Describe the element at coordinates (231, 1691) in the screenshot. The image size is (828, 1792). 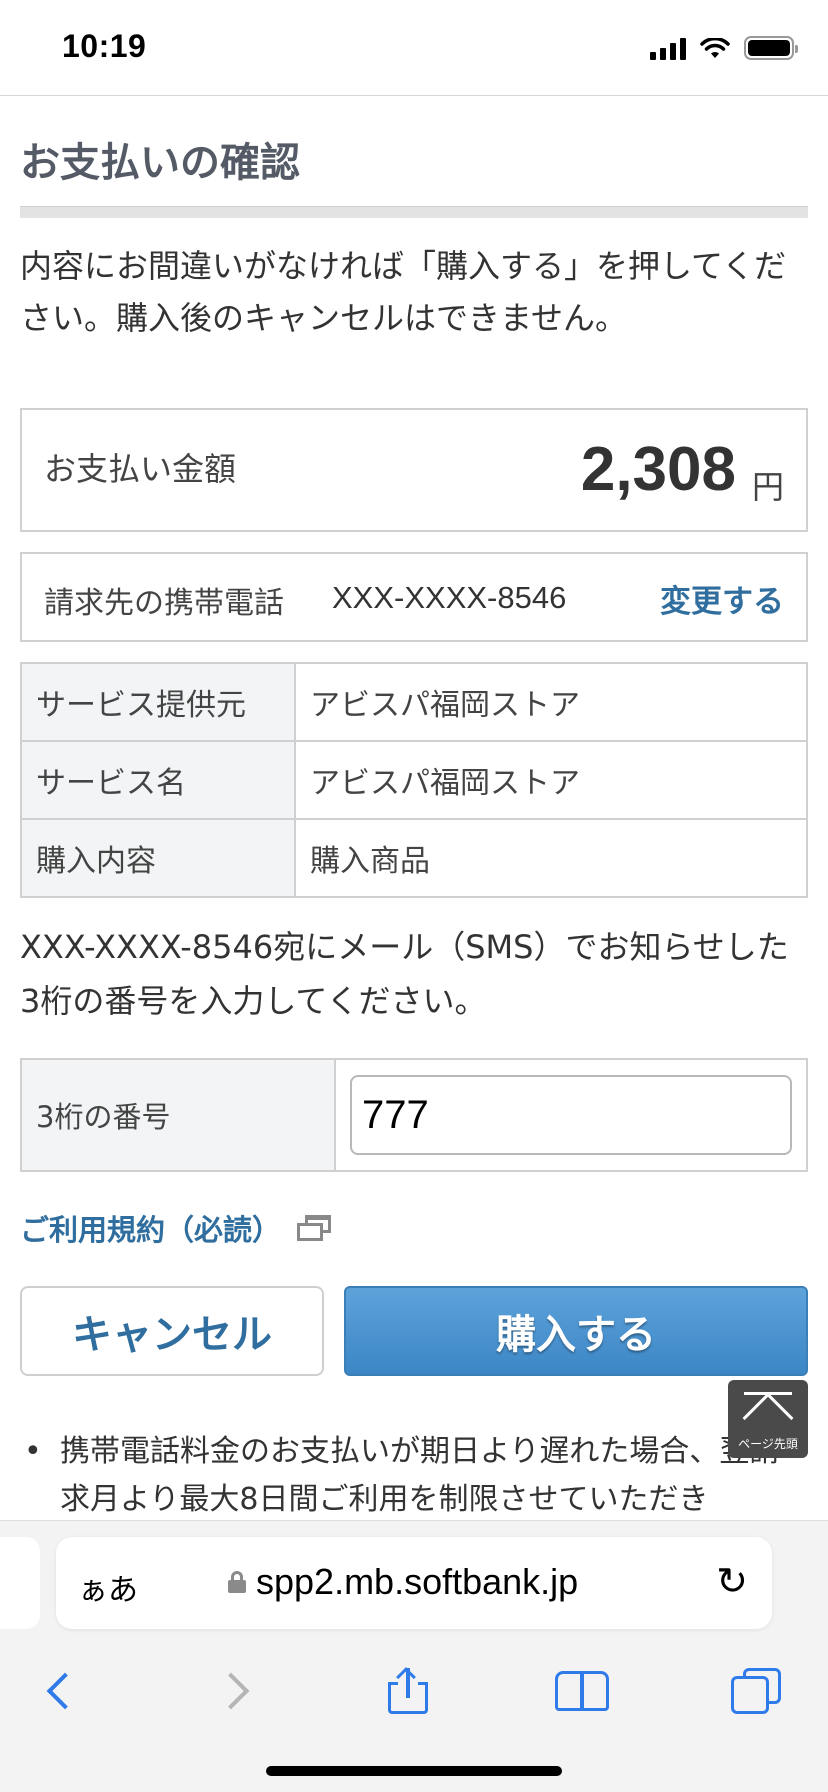
I see `chevron-right-icon` at that location.